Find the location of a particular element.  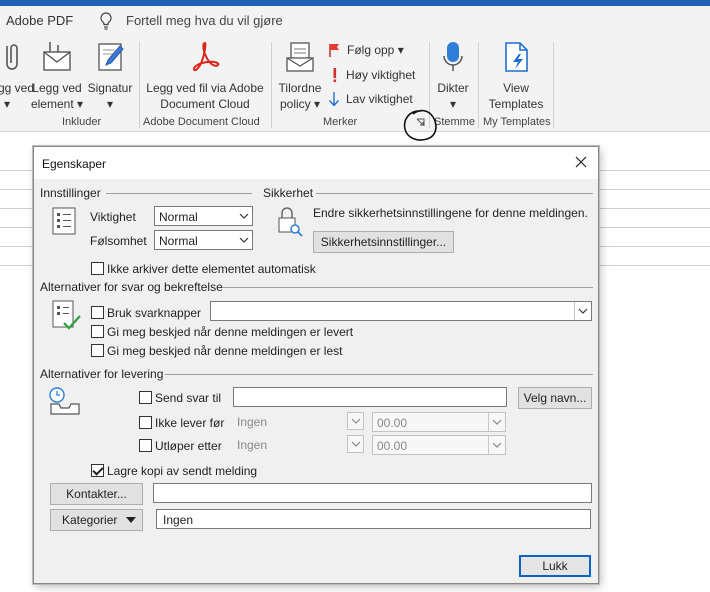

tell-me-search: Fortell meg hva du vil gjøre is located at coordinates (204, 20).